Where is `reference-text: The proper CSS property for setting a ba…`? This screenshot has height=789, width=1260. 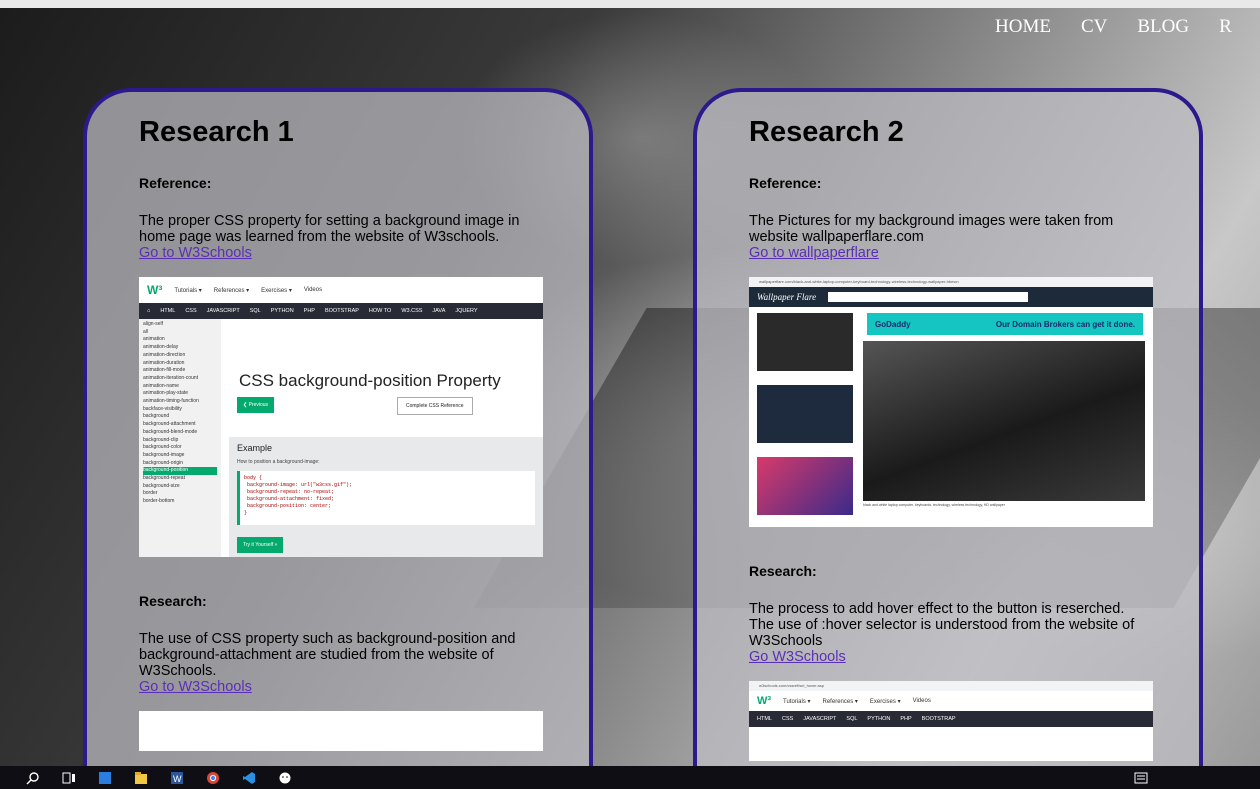
reference-text: The proper CSS property for setting a ba… is located at coordinates (329, 229).